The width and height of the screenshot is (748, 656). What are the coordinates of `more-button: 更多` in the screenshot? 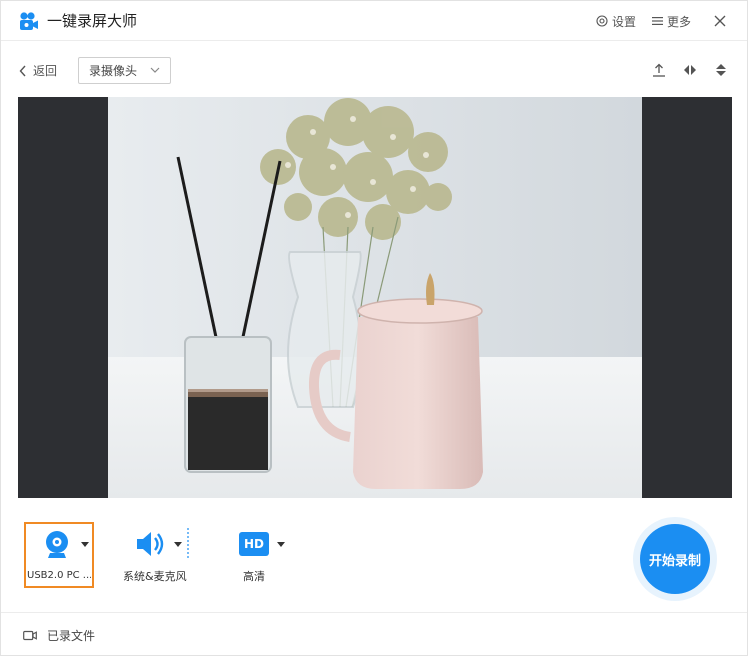 It's located at (671, 21).